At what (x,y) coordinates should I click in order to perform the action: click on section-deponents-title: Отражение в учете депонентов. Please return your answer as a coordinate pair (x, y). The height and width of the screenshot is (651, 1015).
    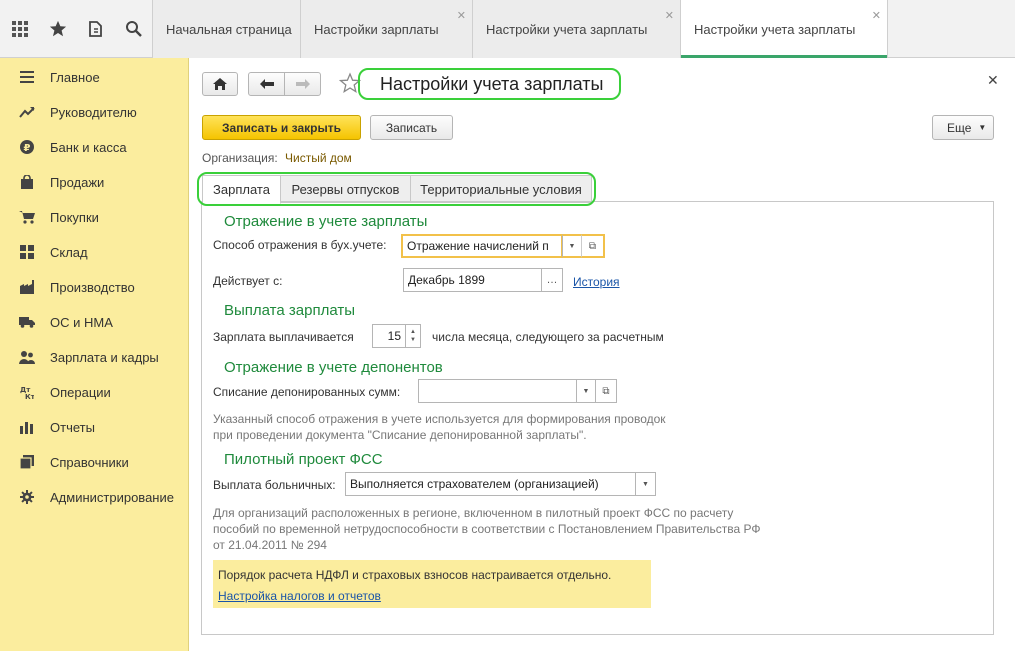
    Looking at the image, I should click on (333, 367).